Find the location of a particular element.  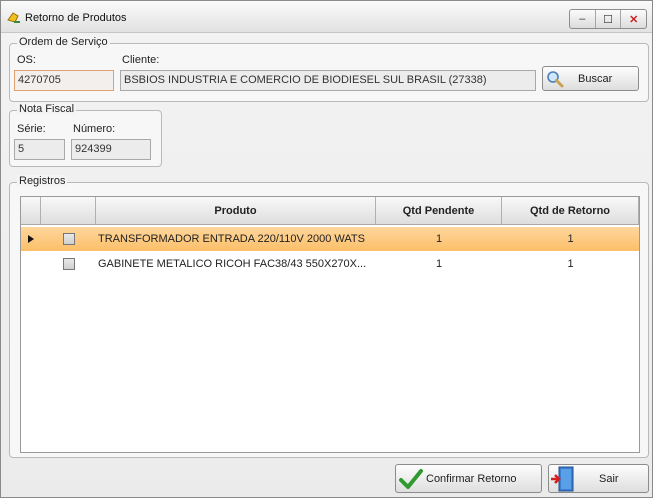

sair-label: Sair is located at coordinates (609, 478).